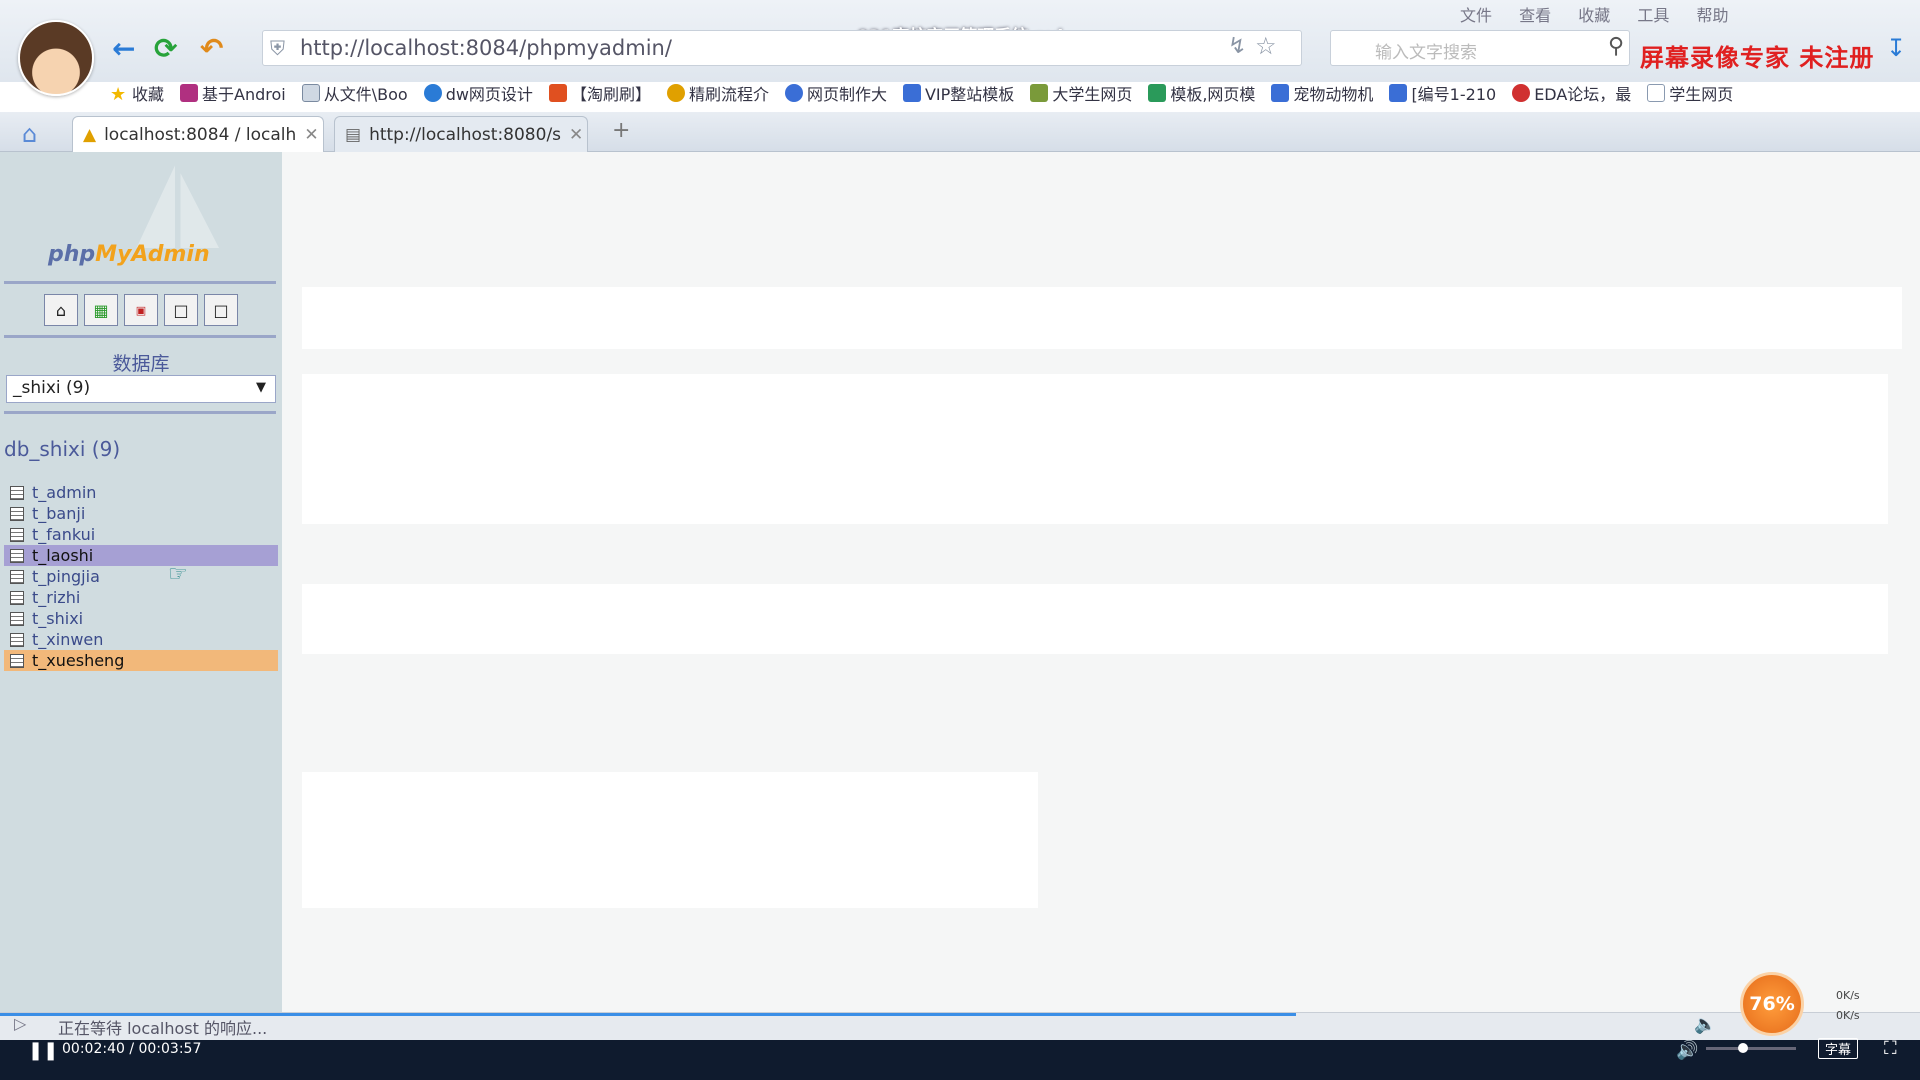 The height and width of the screenshot is (1080, 1920). What do you see at coordinates (1896, 48) in the screenshot?
I see `download-icon: ↧` at bounding box center [1896, 48].